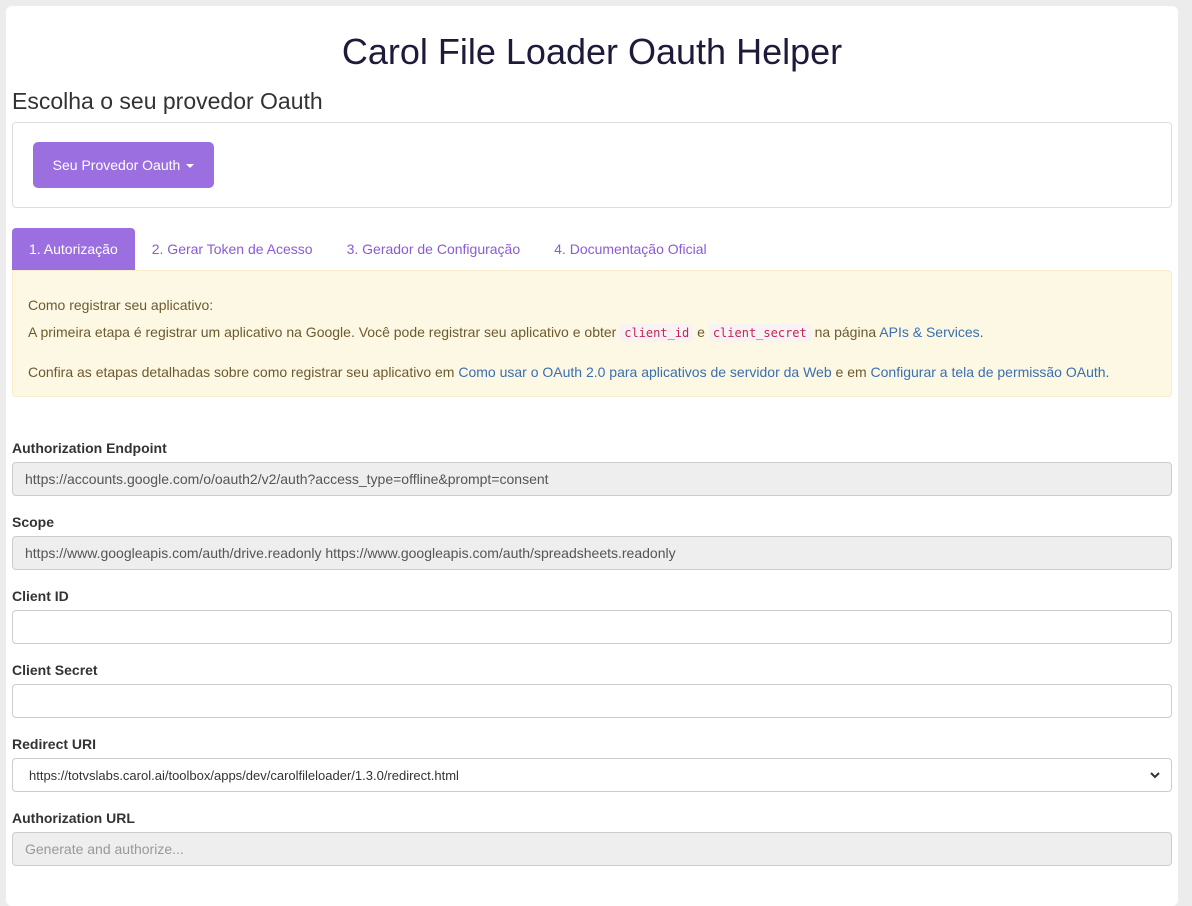 The image size is (1192, 906). I want to click on tab-gerador-configuracao: 3. Gerador de Configuração, so click(434, 249).